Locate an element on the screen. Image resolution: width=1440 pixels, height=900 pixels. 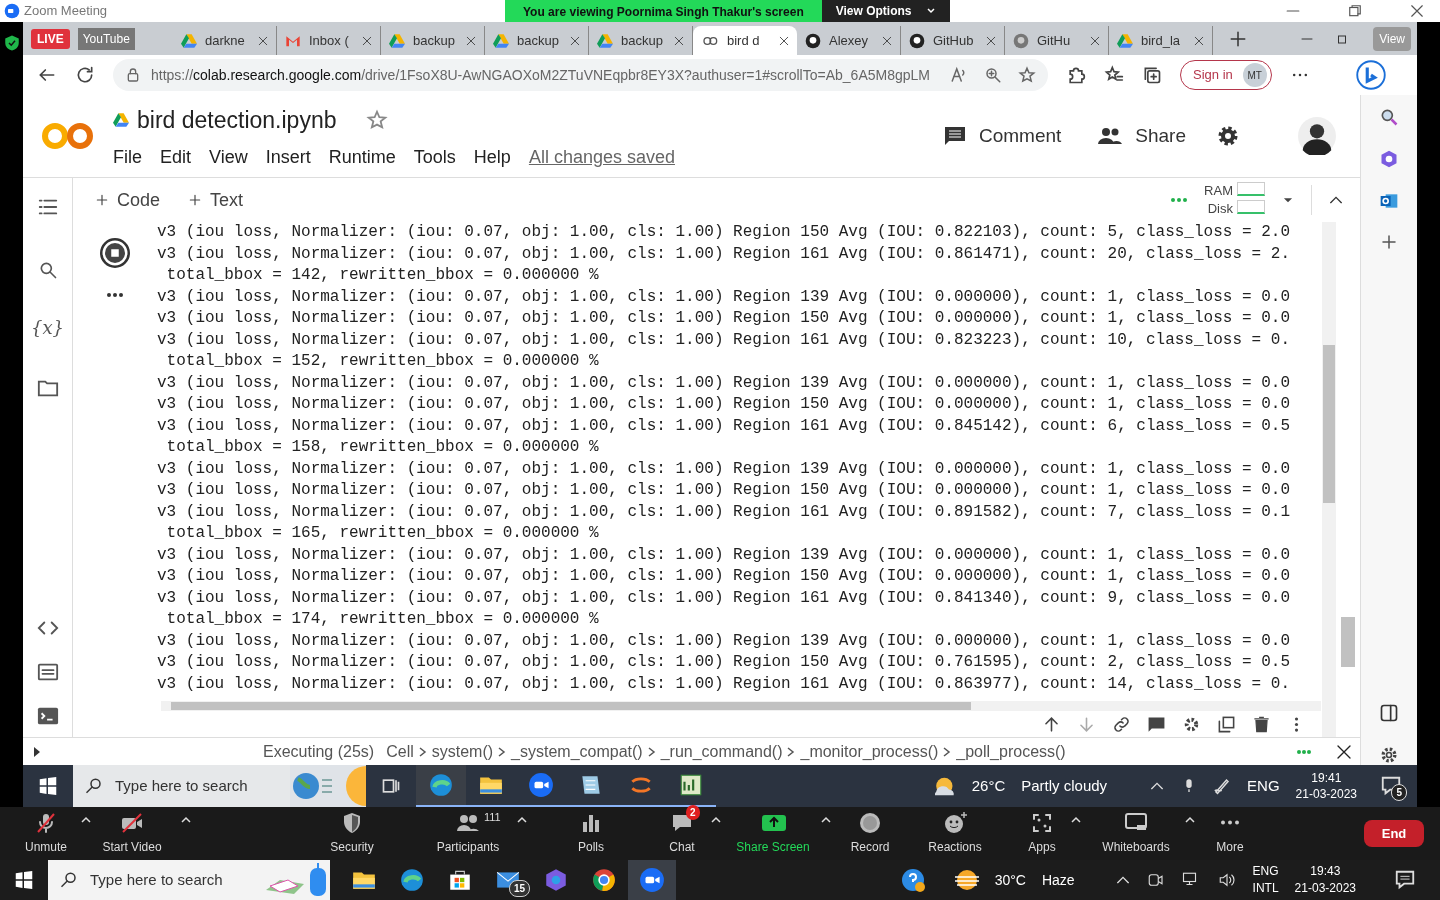
meeting-control-button: Unmute is located at coordinates (46, 833).